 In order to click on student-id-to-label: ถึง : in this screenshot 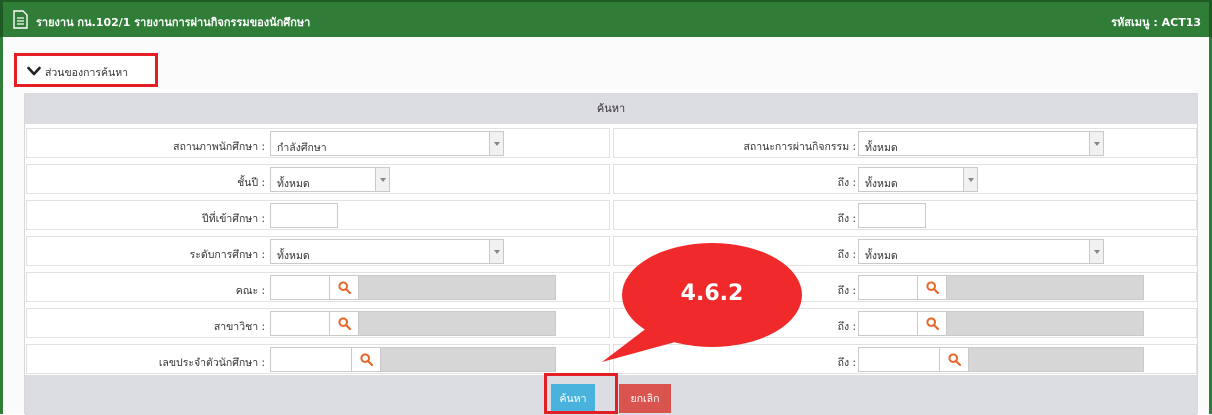, I will do `click(846, 363)`.